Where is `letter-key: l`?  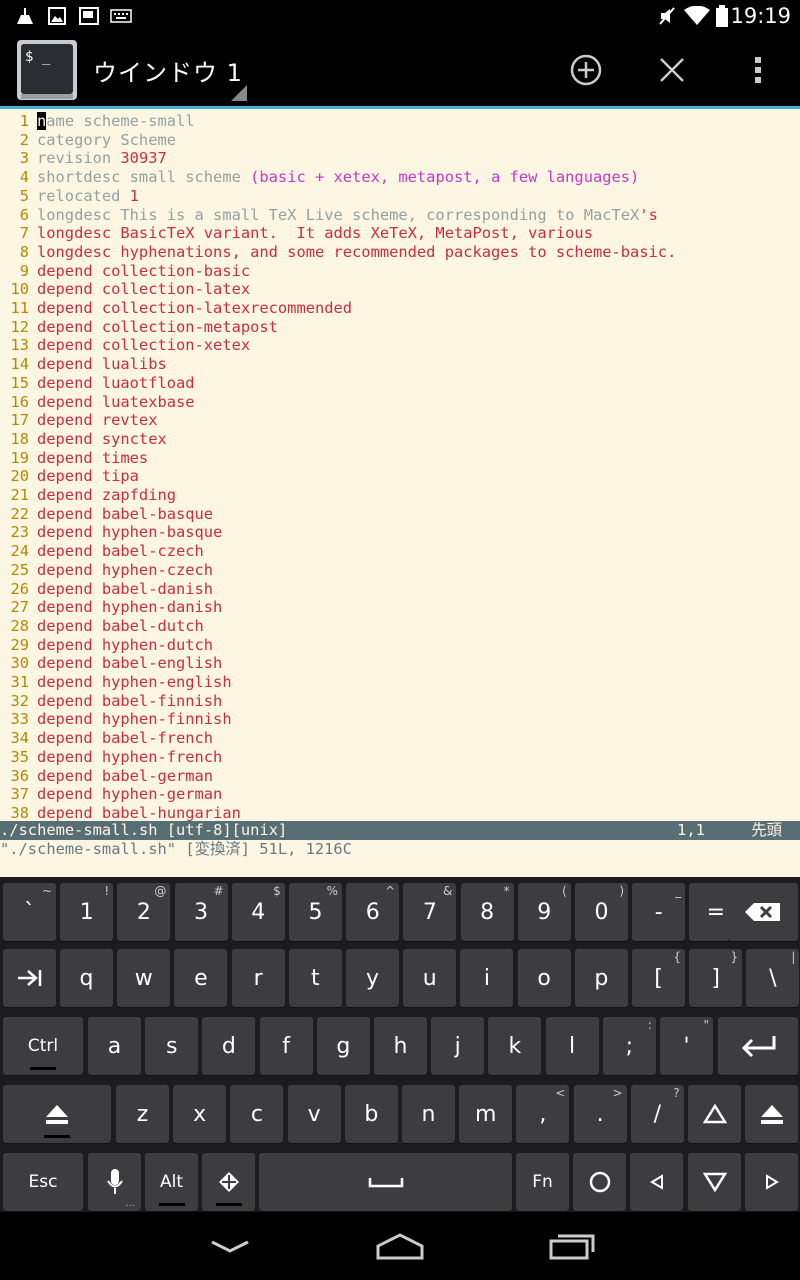 letter-key: l is located at coordinates (572, 1046).